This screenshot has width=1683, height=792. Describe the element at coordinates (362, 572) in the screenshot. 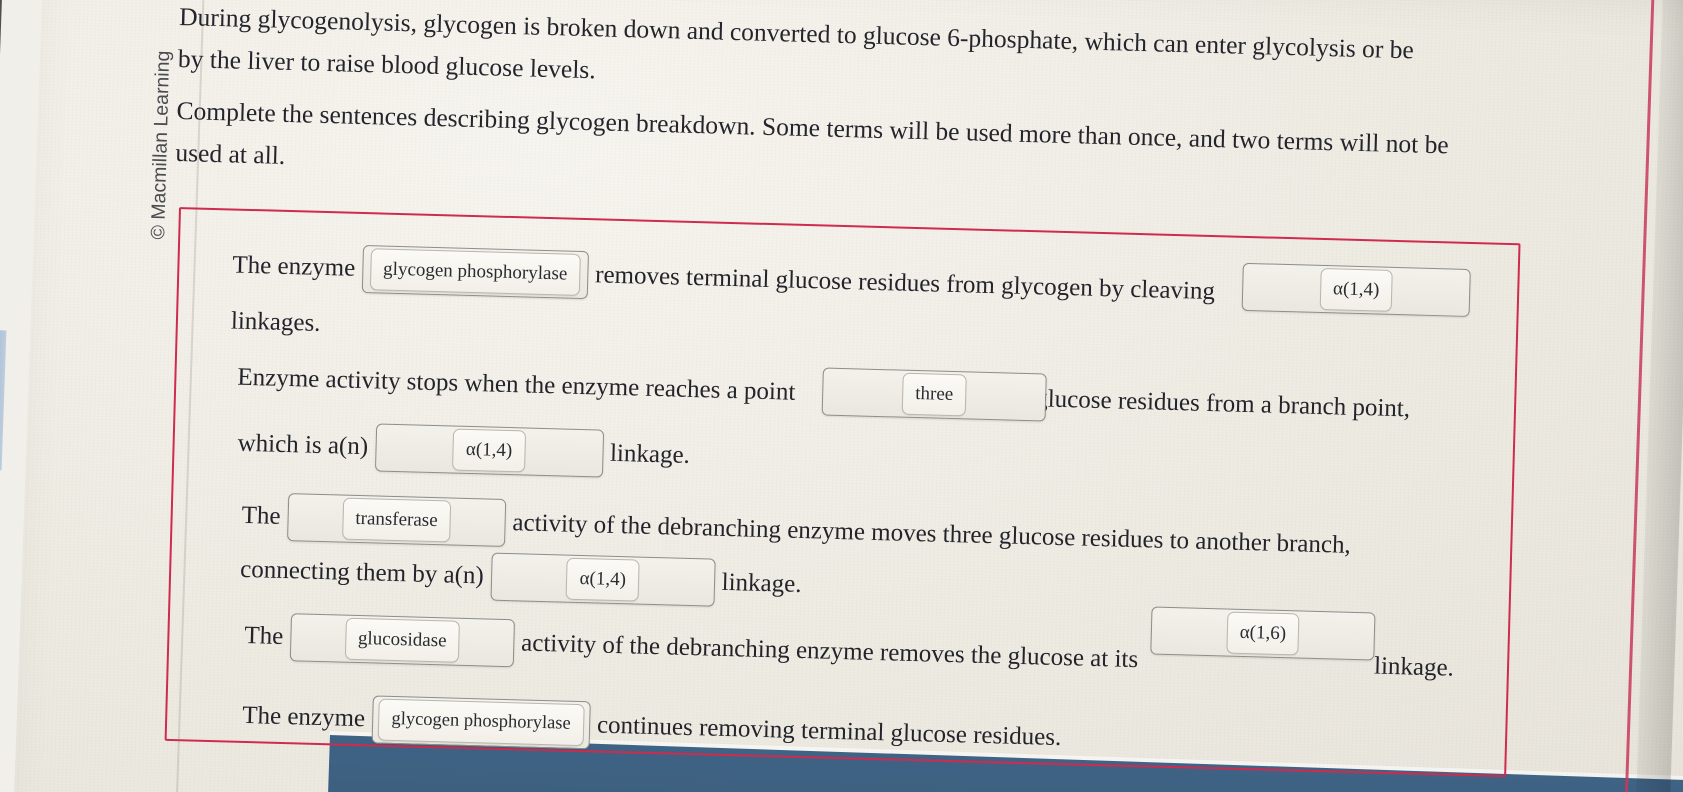

I see `sentence-3-lead2-text: connecting them by a(n)` at that location.